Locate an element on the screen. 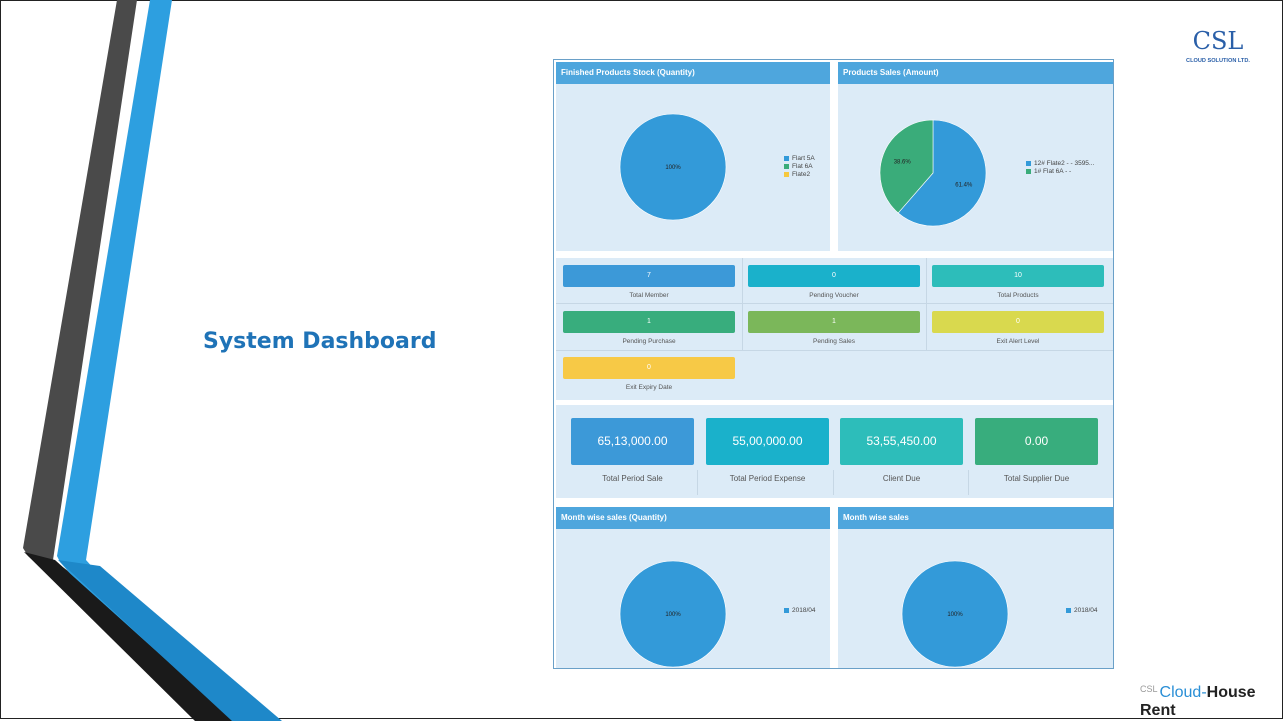  total-period-expense: 55,00,000.00 Total Period Expense is located at coordinates (767, 450).